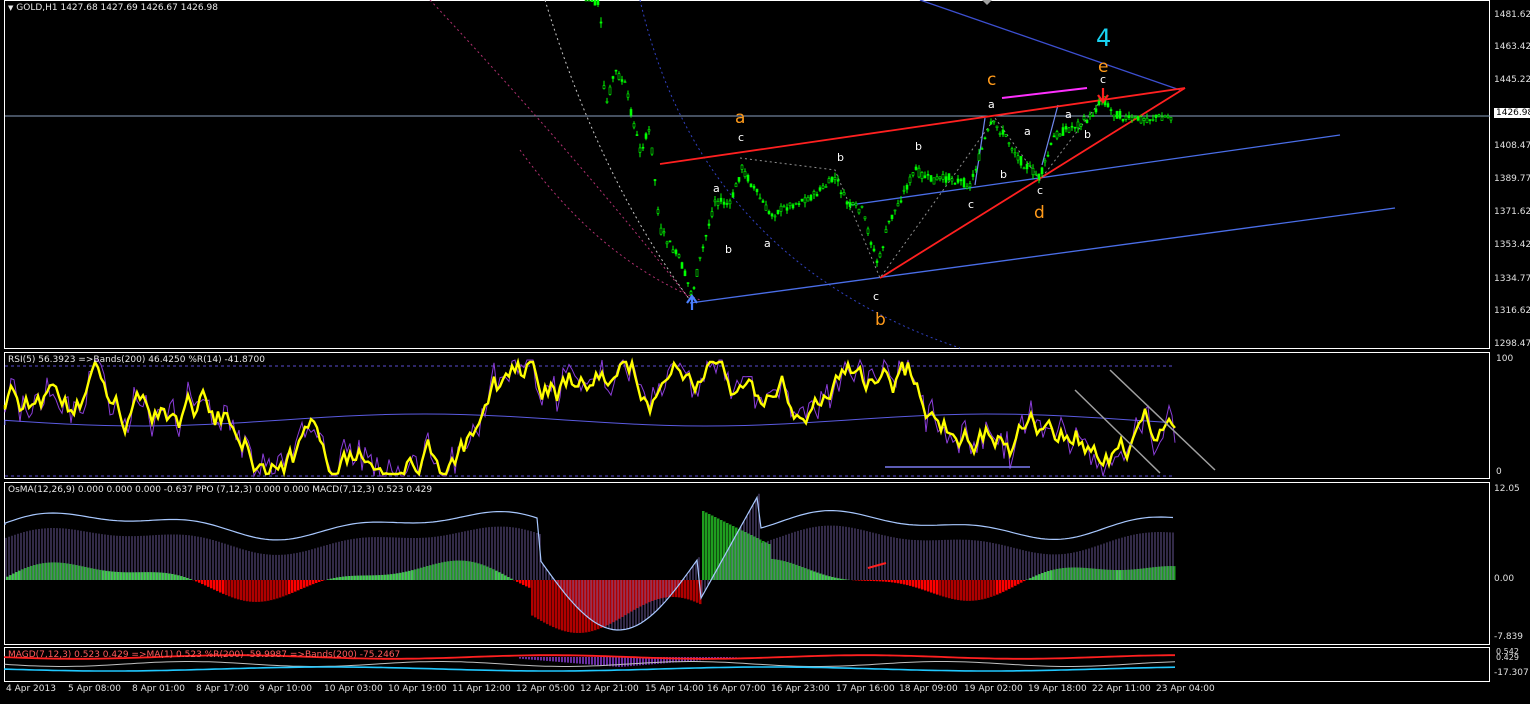  What do you see at coordinates (1512, 179) in the screenshot?
I see `price-tick: 1389.77` at bounding box center [1512, 179].